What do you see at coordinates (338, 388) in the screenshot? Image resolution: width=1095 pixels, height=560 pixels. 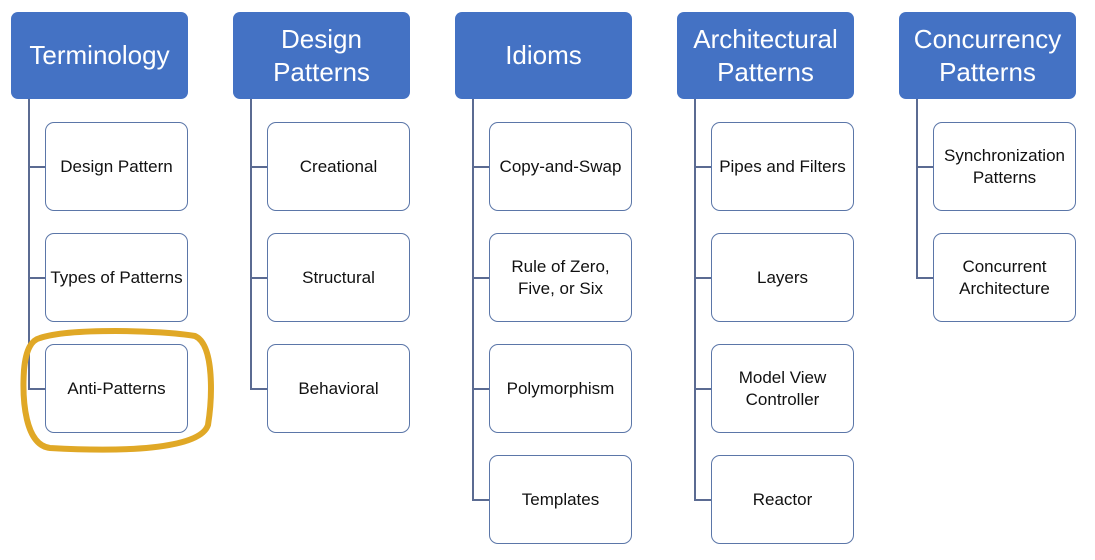 I see `child-node: Behavioral` at bounding box center [338, 388].